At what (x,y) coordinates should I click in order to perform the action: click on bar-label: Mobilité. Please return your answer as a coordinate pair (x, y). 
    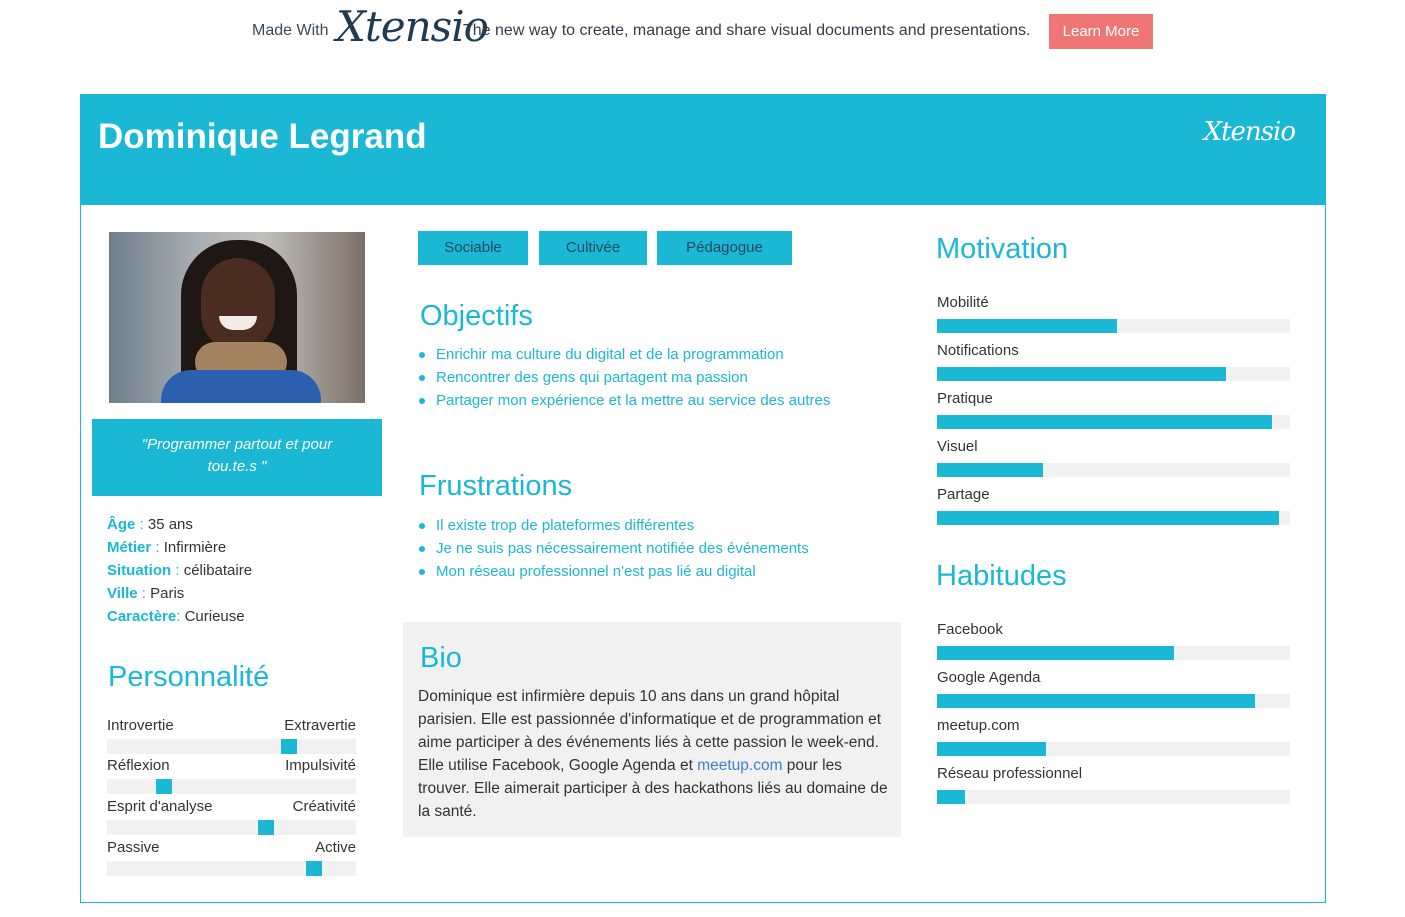
    Looking at the image, I should click on (963, 302).